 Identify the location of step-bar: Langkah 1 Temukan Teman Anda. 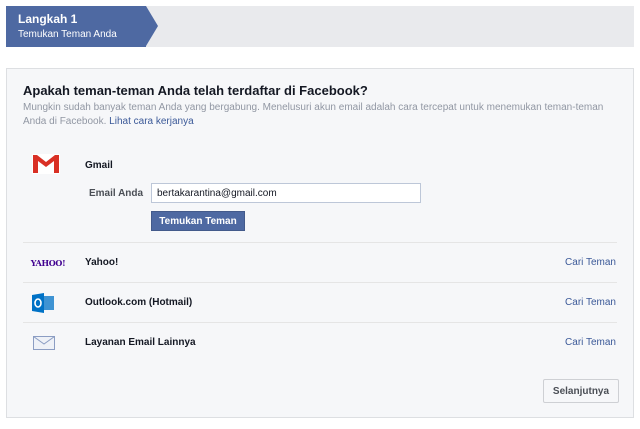
(320, 26).